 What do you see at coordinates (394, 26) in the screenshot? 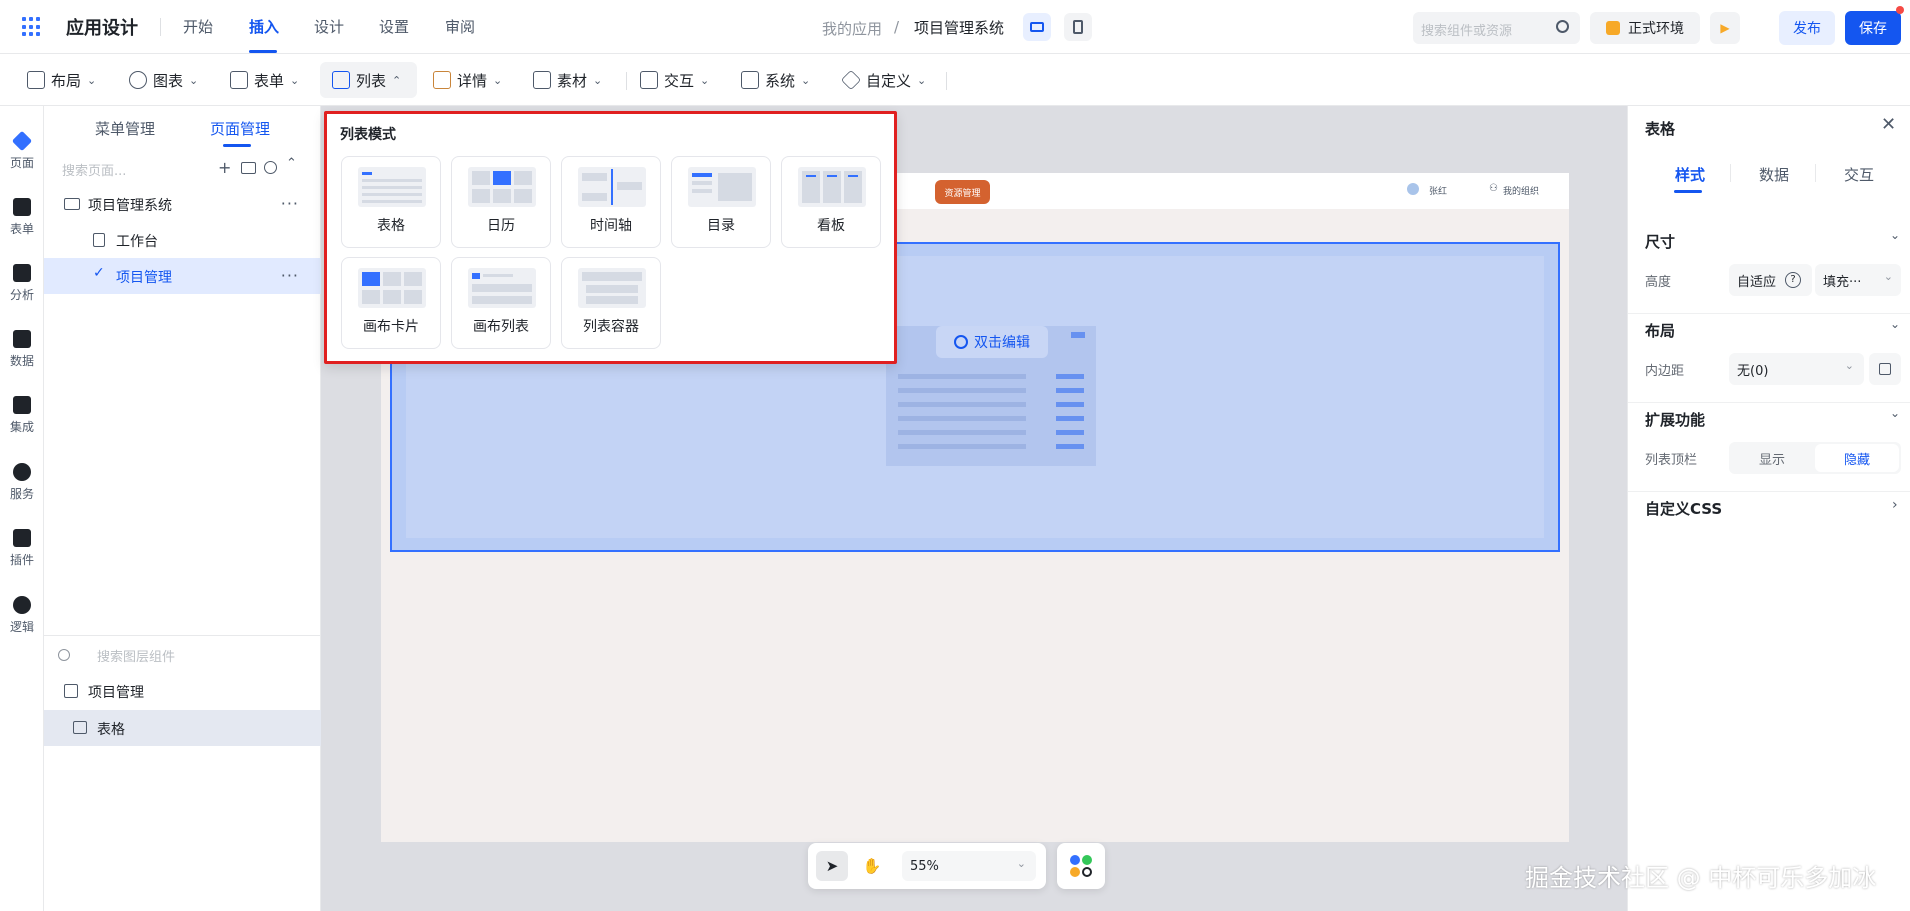
I see `nav-settings: 设置` at bounding box center [394, 26].